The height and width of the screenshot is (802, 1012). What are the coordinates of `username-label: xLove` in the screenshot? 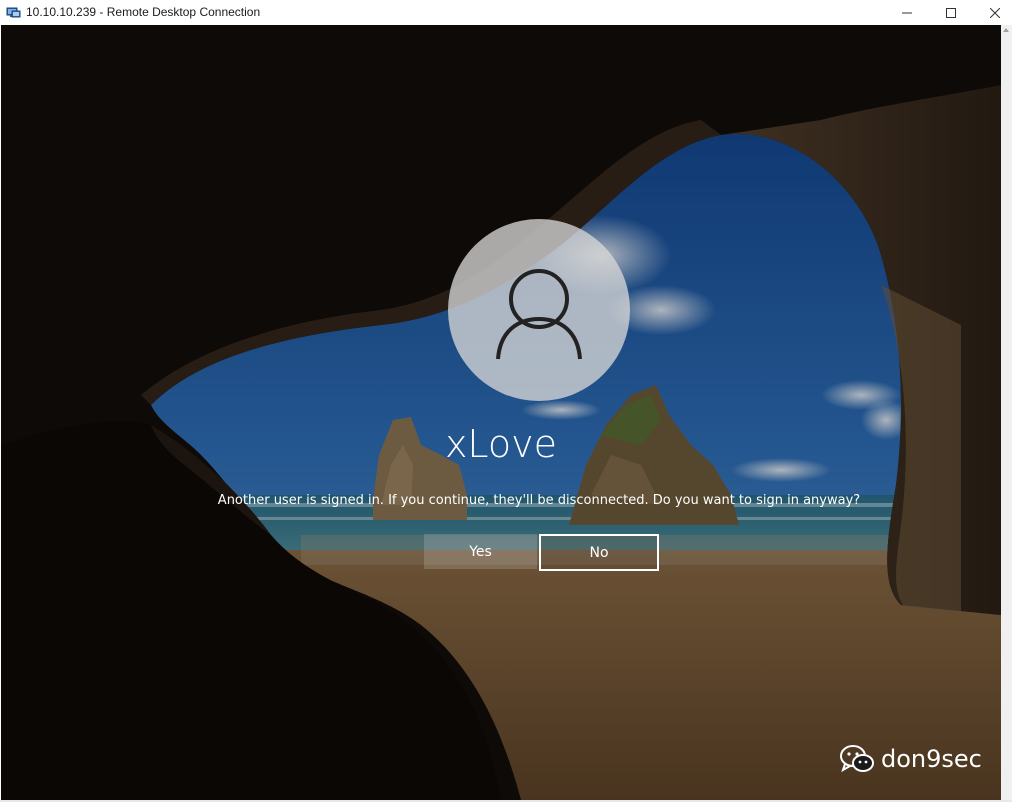 It's located at (501, 444).